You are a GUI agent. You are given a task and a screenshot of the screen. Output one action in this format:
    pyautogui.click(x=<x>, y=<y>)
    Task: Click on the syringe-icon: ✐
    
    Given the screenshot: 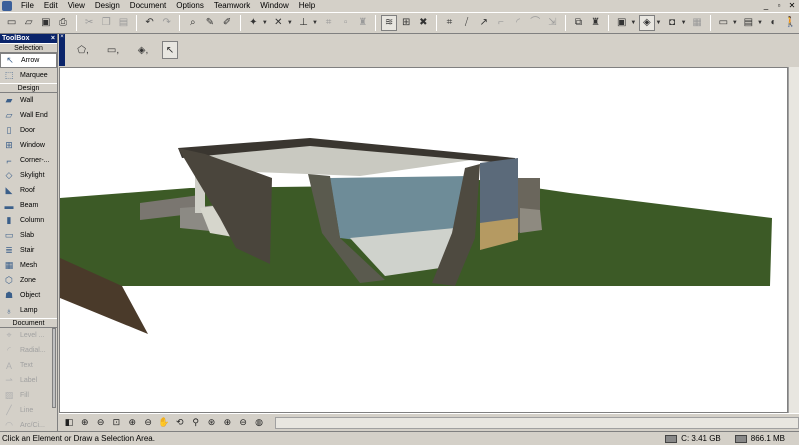 What is the action you would take?
    pyautogui.click(x=227, y=23)
    